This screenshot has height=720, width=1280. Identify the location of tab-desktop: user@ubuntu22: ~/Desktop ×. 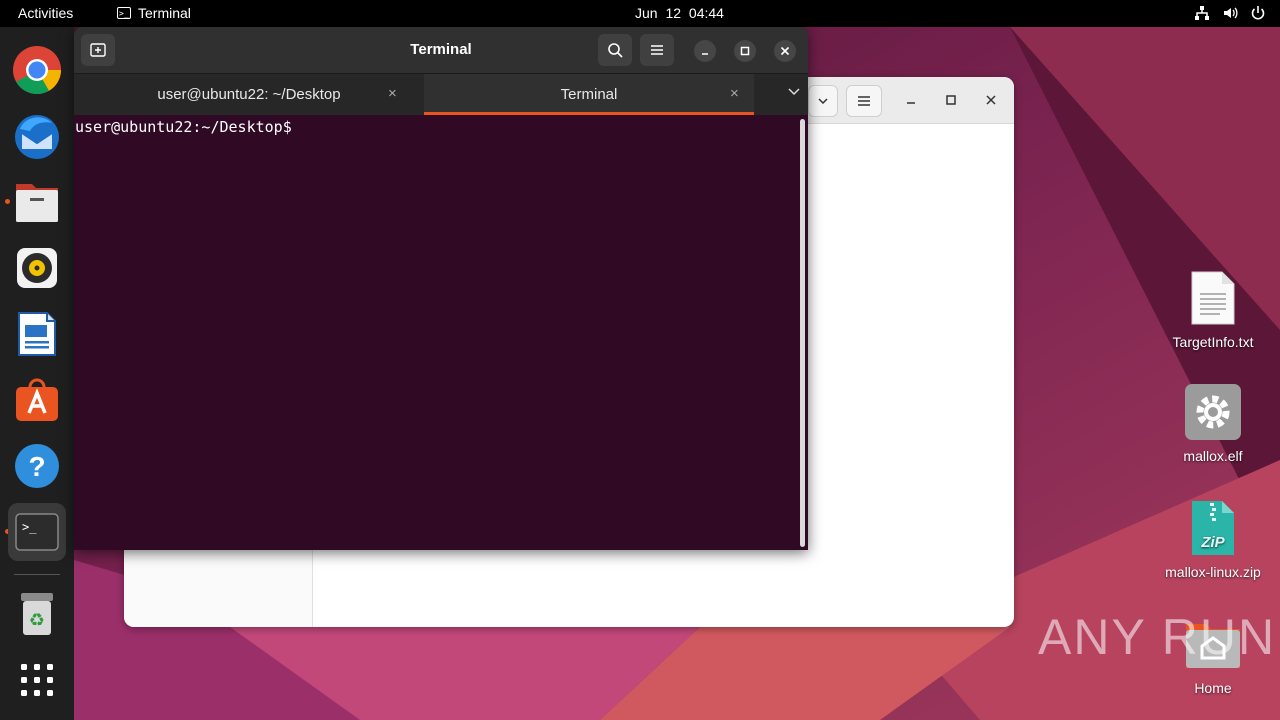
(249, 94).